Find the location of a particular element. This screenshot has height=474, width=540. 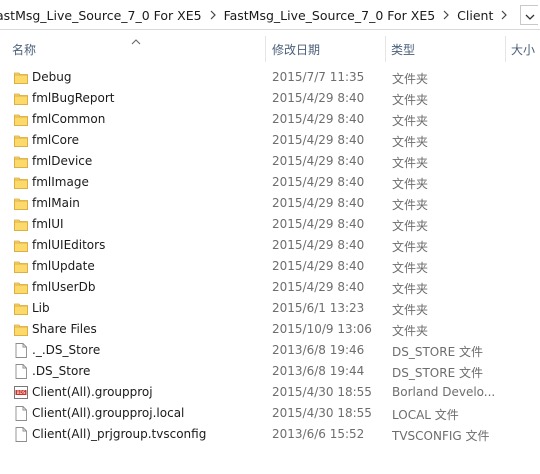

column-size-header: 大小 is located at coordinates (525, 49).